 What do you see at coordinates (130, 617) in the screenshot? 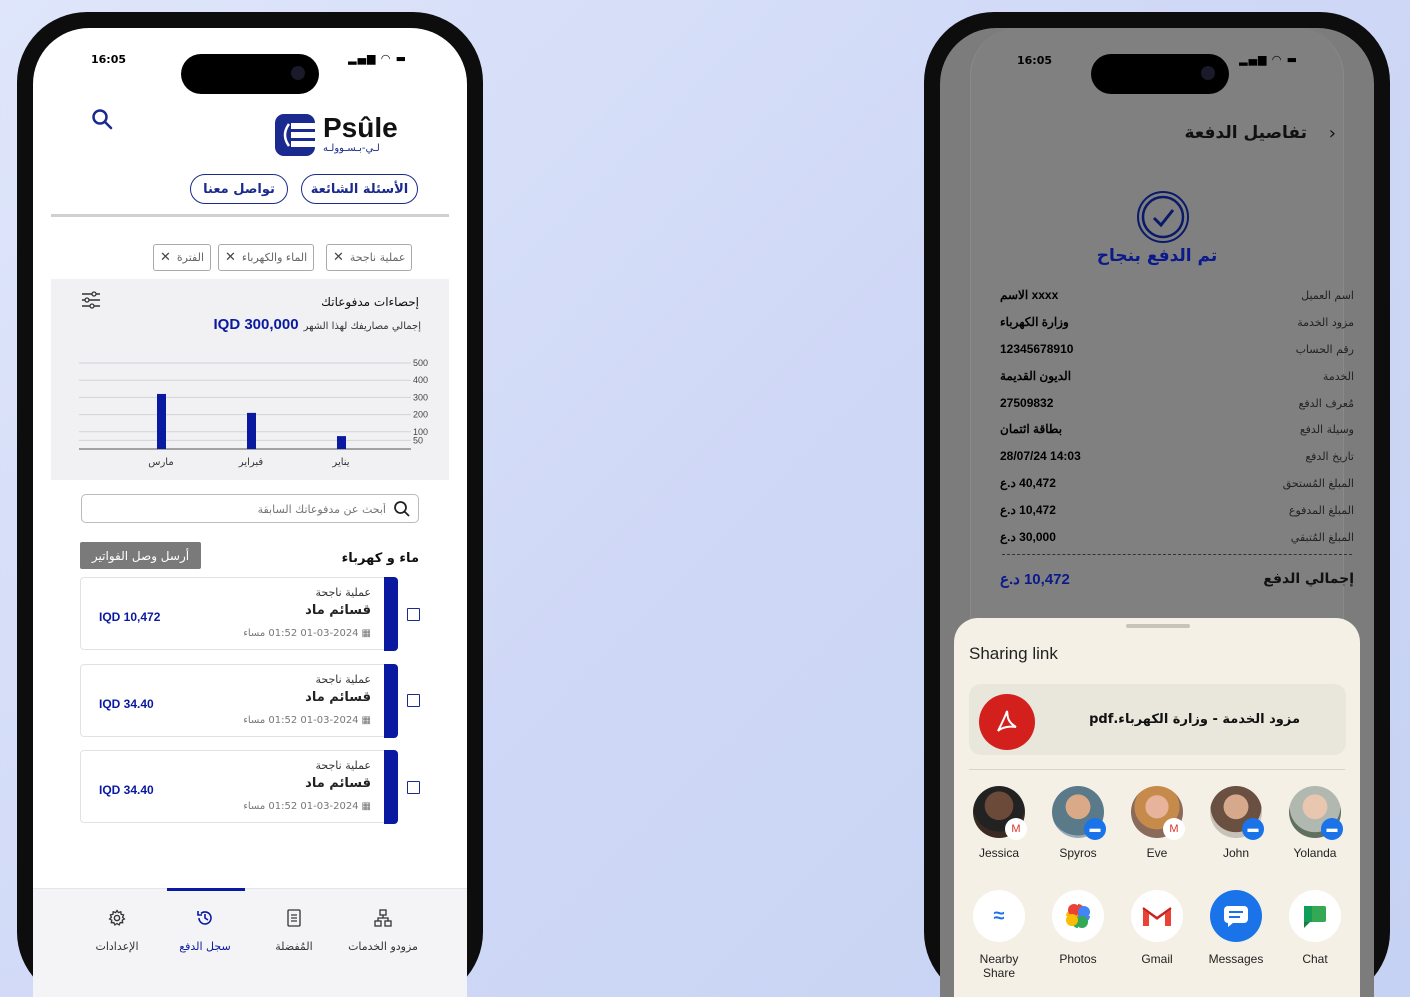
I see `payment-amount: IQD 10,472` at bounding box center [130, 617].